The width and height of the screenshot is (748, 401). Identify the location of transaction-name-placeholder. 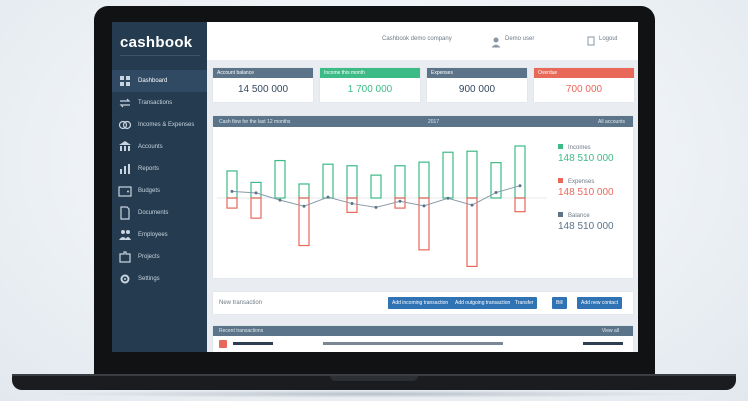
(253, 343).